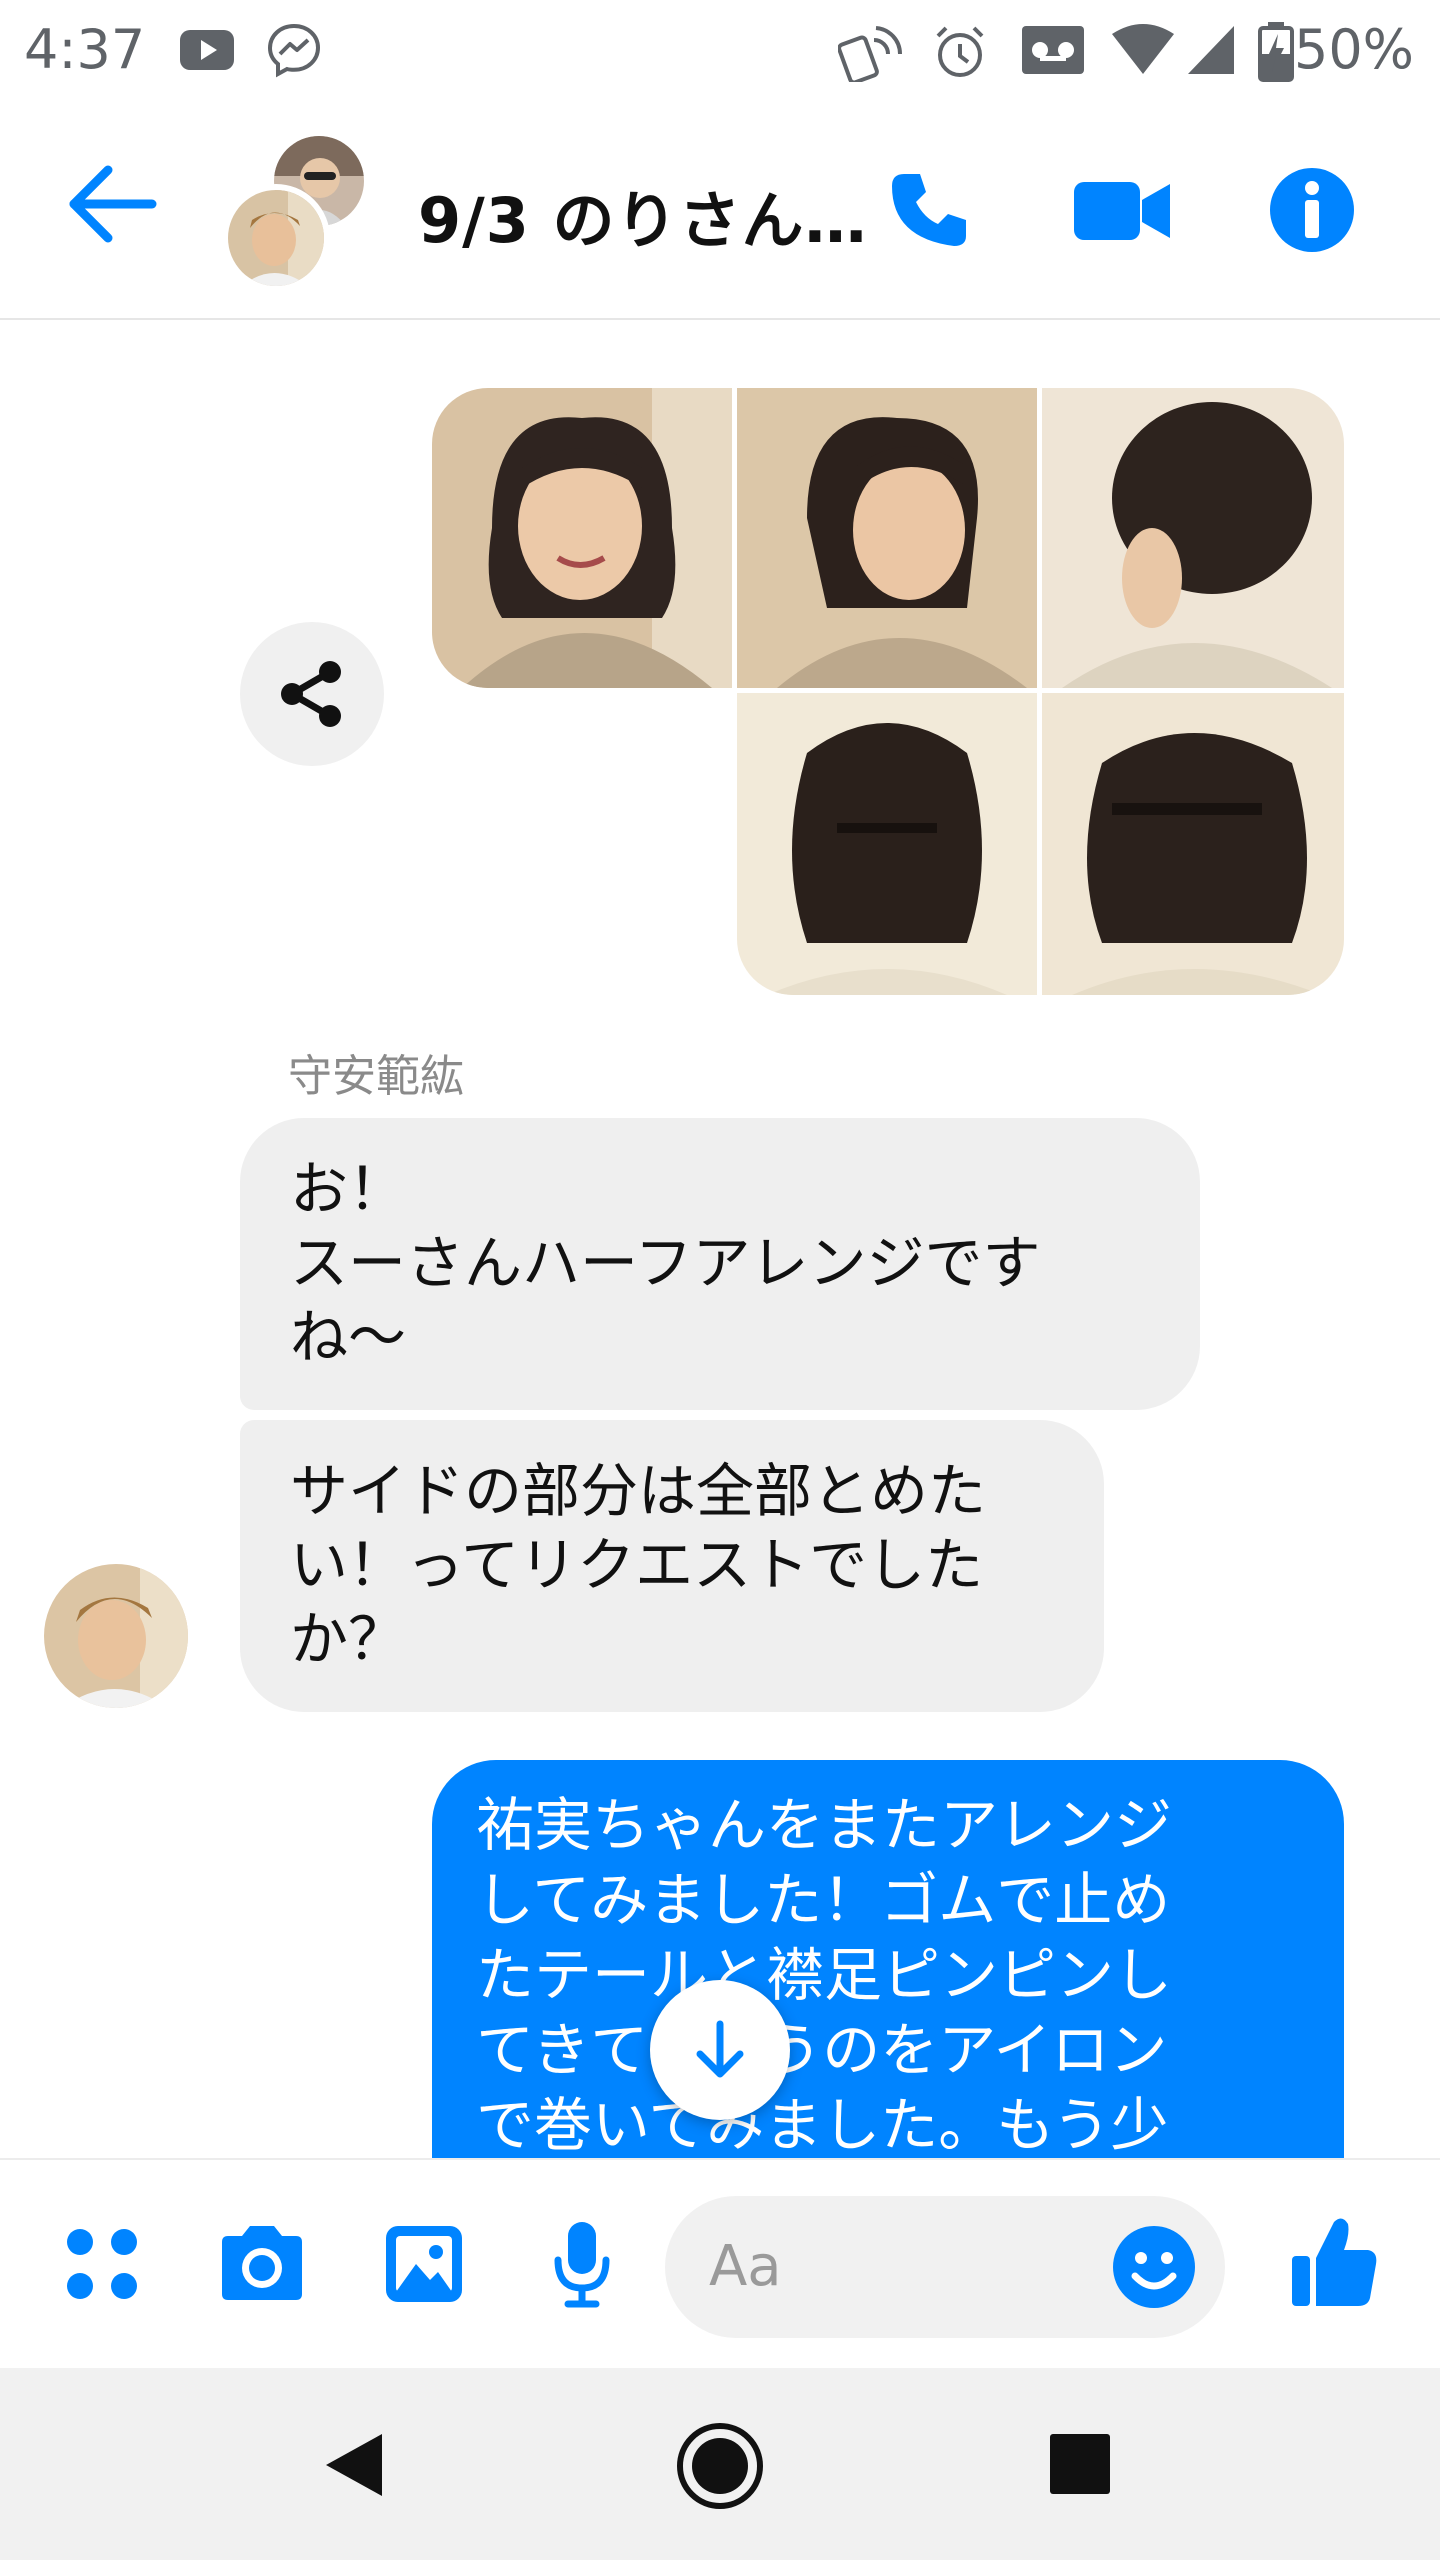 The image size is (1440, 2560). I want to click on input-placeholder: Aa, so click(745, 2266).